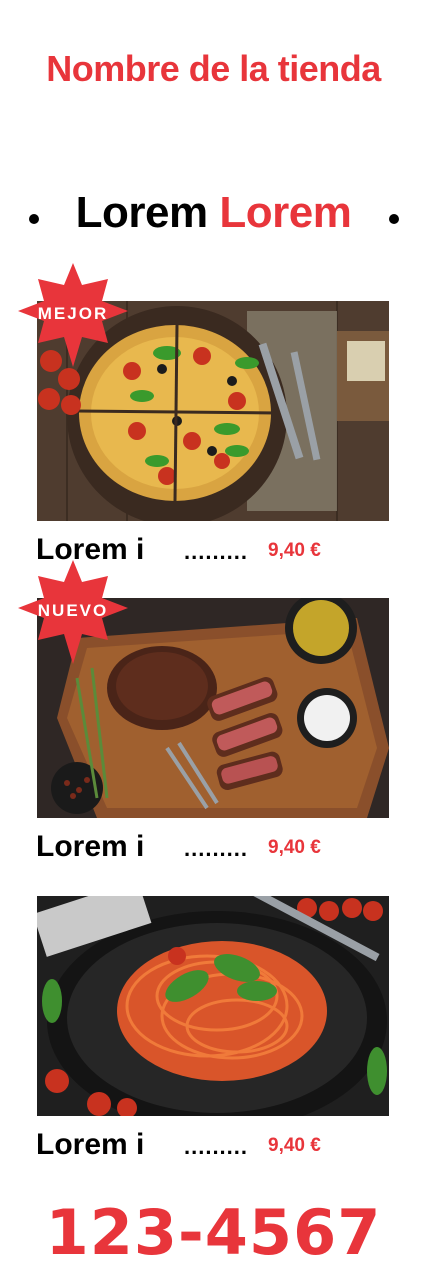 The image size is (427, 1280). I want to click on badge-label: NUEVO, so click(73, 610).